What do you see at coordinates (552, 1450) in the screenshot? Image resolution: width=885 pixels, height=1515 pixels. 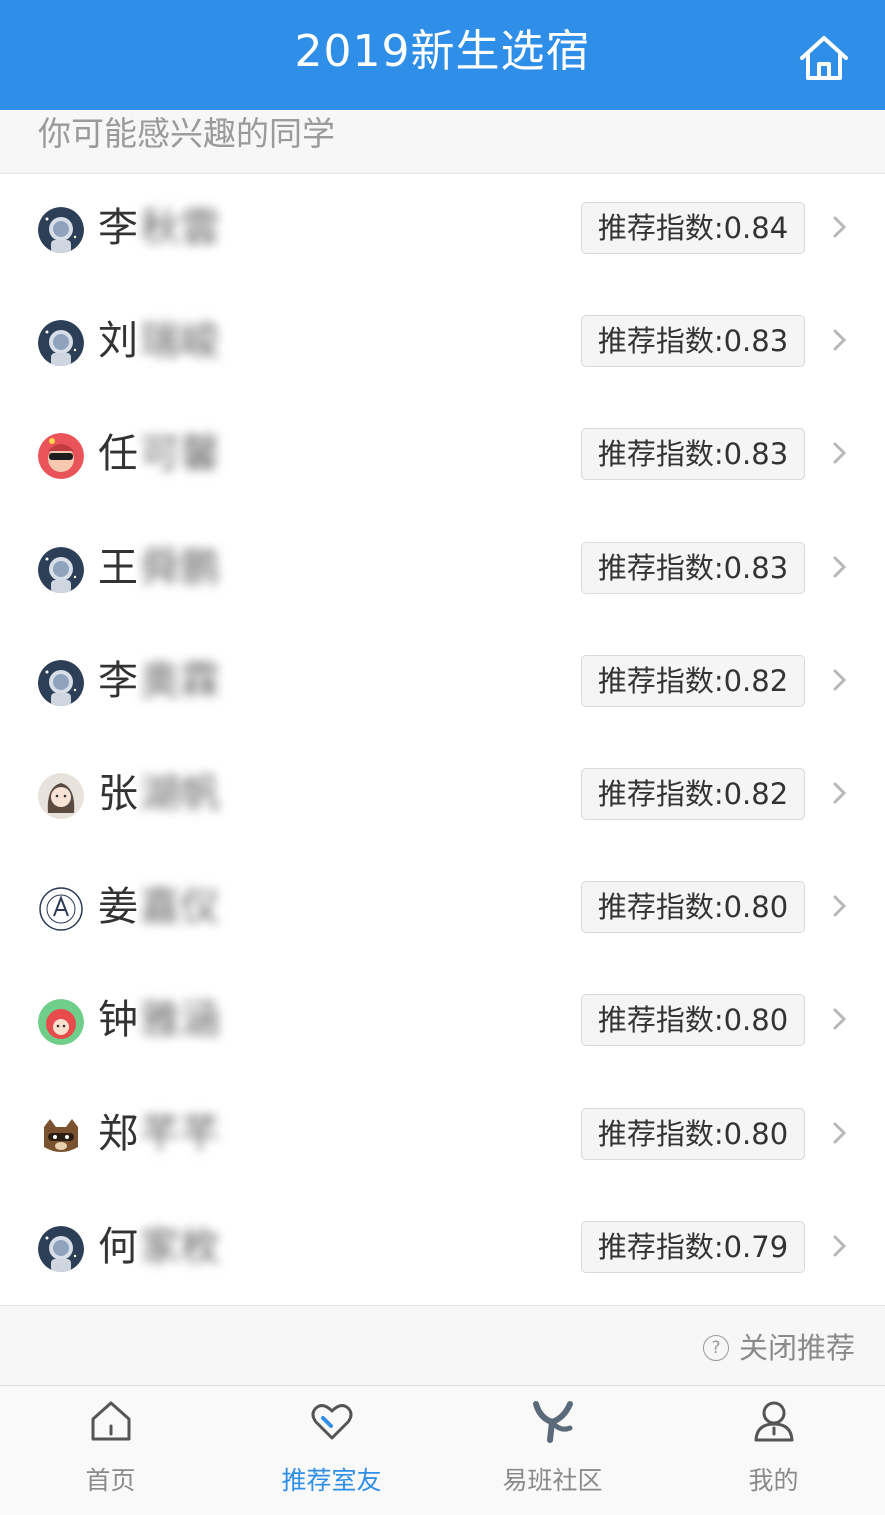 I see `tab-yiban-community: 易班社区` at bounding box center [552, 1450].